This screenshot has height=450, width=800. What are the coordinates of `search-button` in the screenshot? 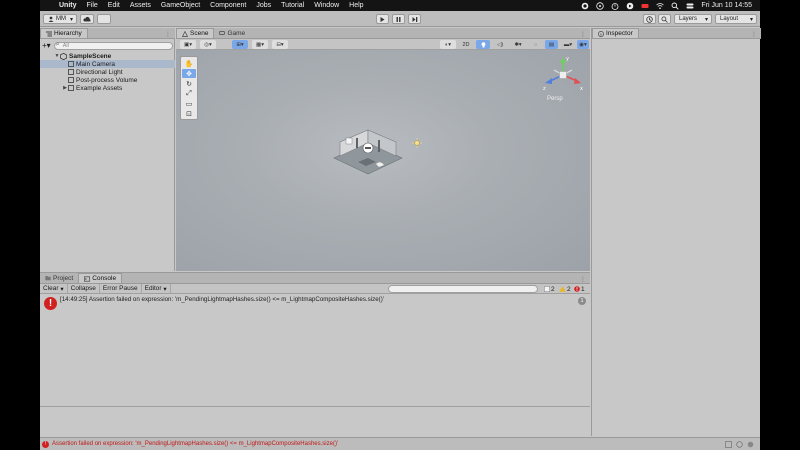 It's located at (664, 19).